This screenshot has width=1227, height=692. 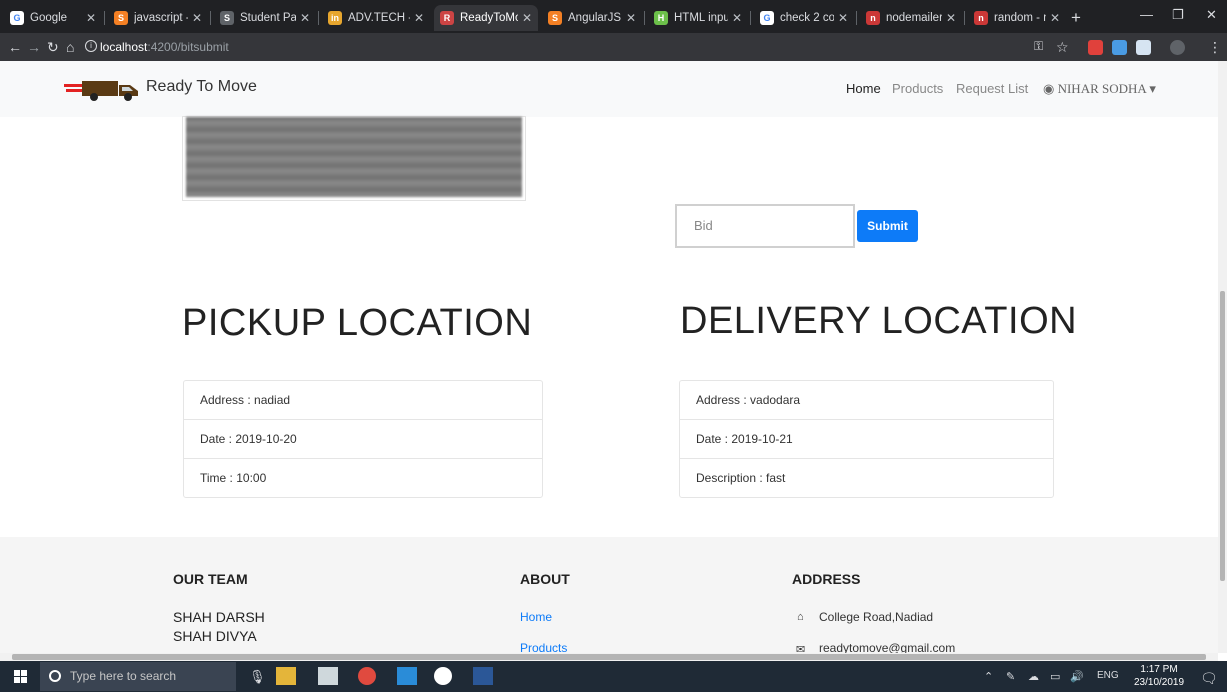 I want to click on notifications-icon: 🗨, so click(x=1209, y=678).